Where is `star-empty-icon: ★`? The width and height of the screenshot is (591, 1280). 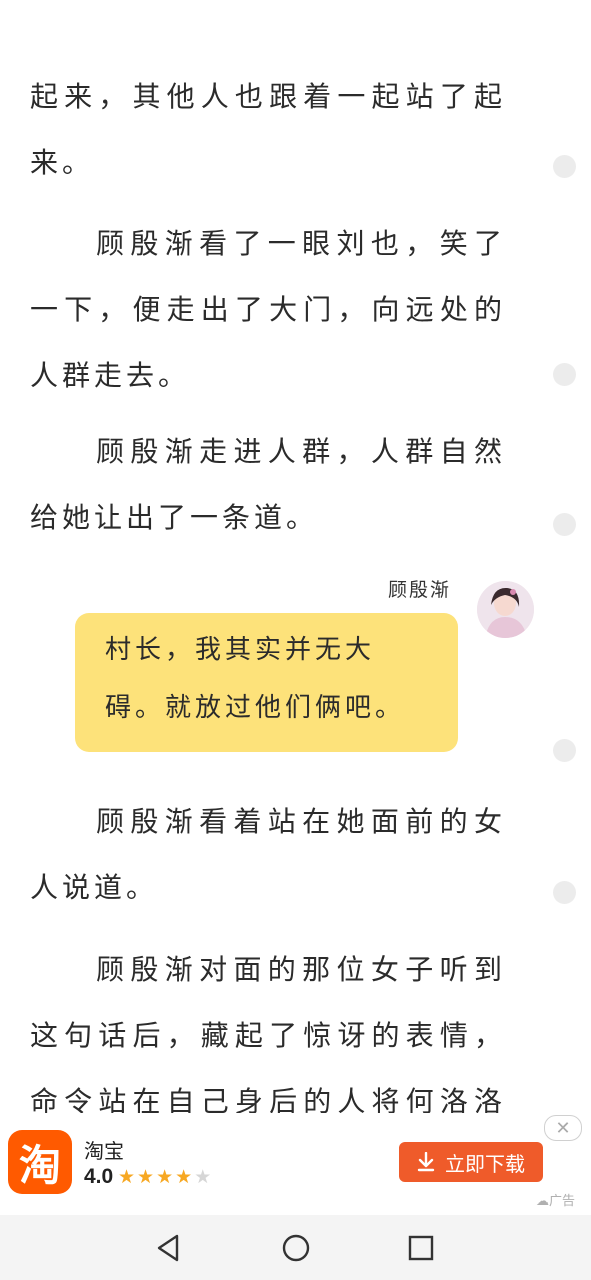 star-empty-icon: ★ is located at coordinates (204, 1177).